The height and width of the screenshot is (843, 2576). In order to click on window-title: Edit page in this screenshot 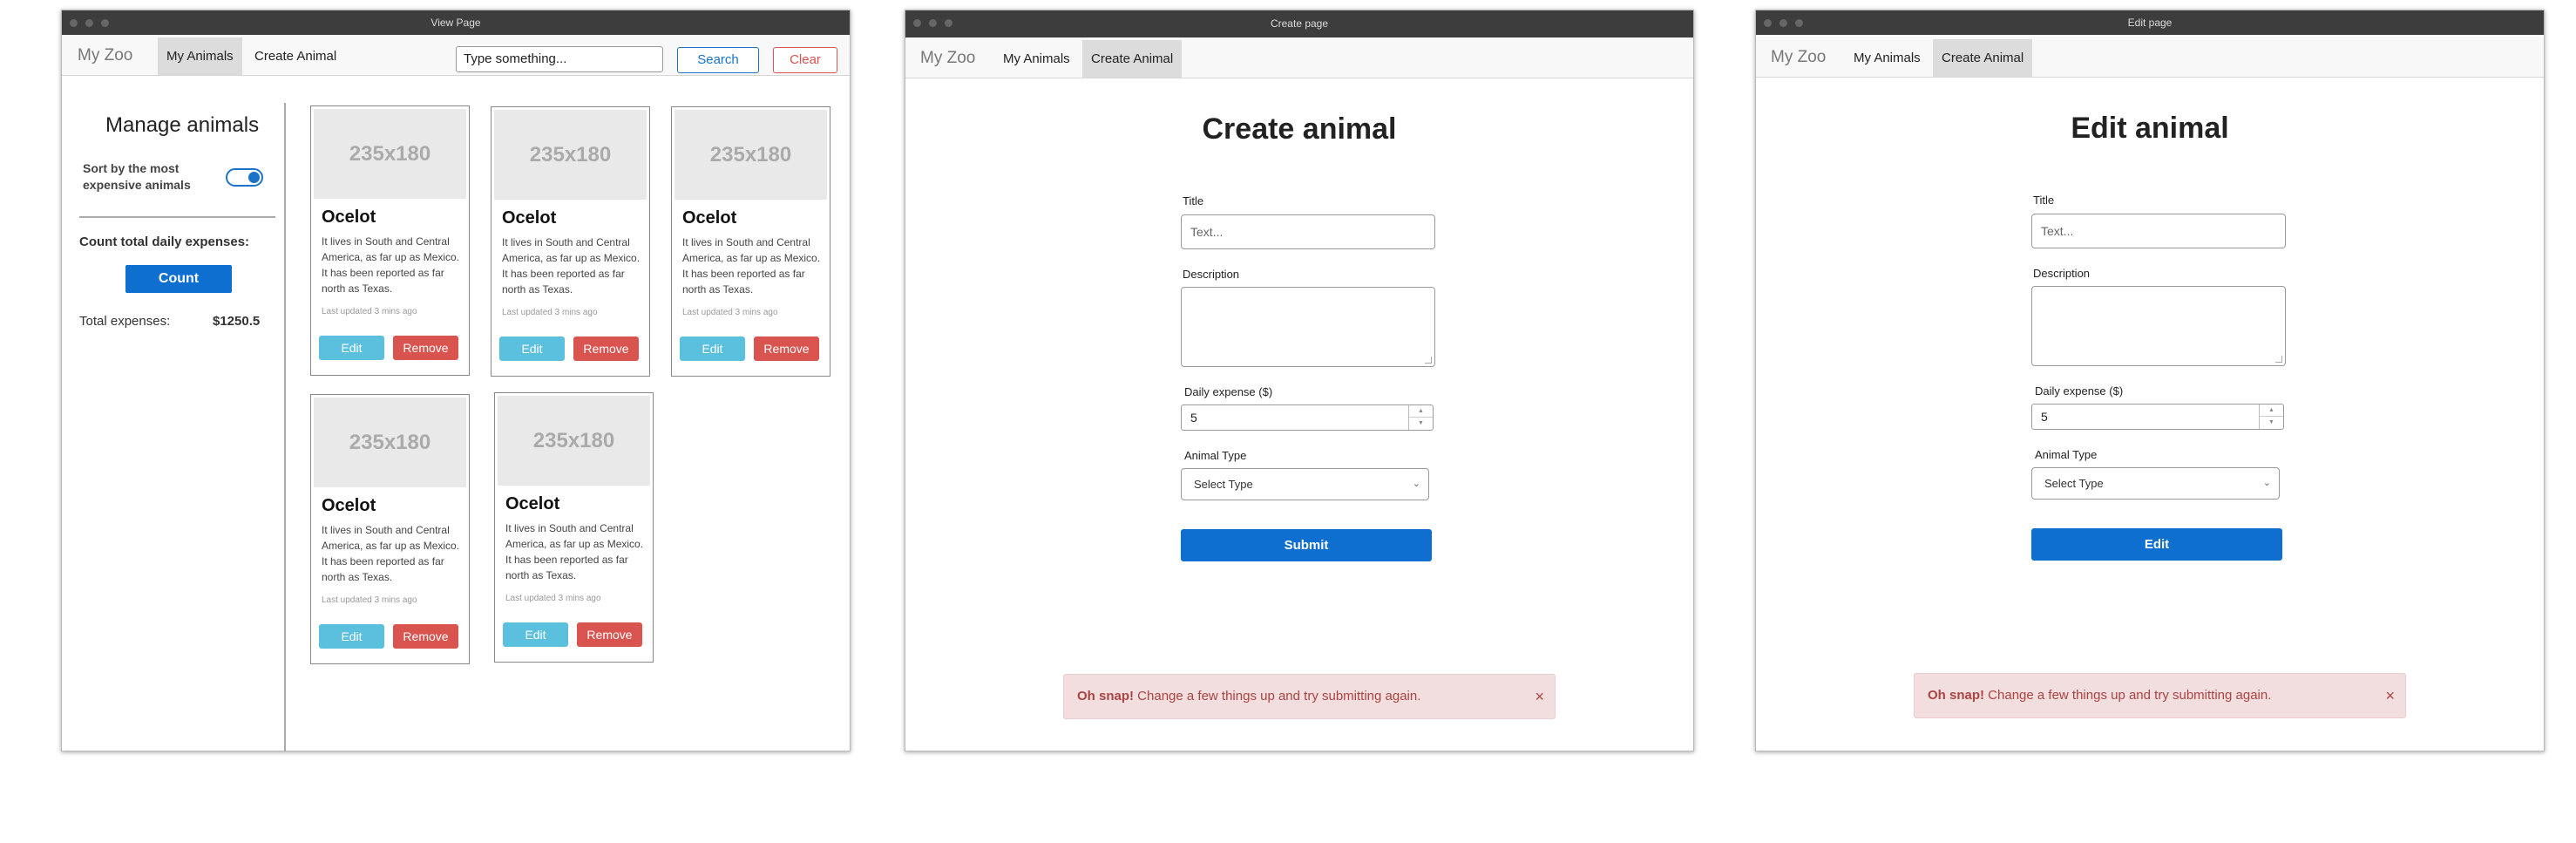, I will do `click(2150, 23)`.